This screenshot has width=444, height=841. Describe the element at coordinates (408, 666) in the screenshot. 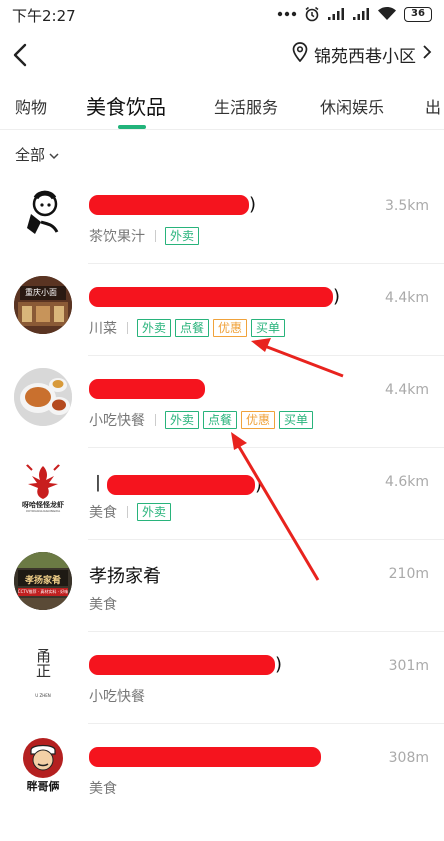

I see `shop-distance: 301m` at that location.